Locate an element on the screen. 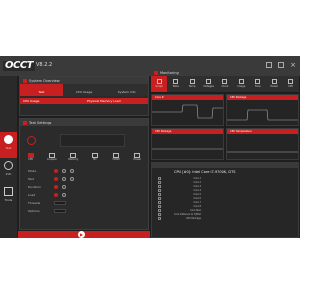 The image size is (320, 300). panel-title: Monitoring is located at coordinates (169, 72).